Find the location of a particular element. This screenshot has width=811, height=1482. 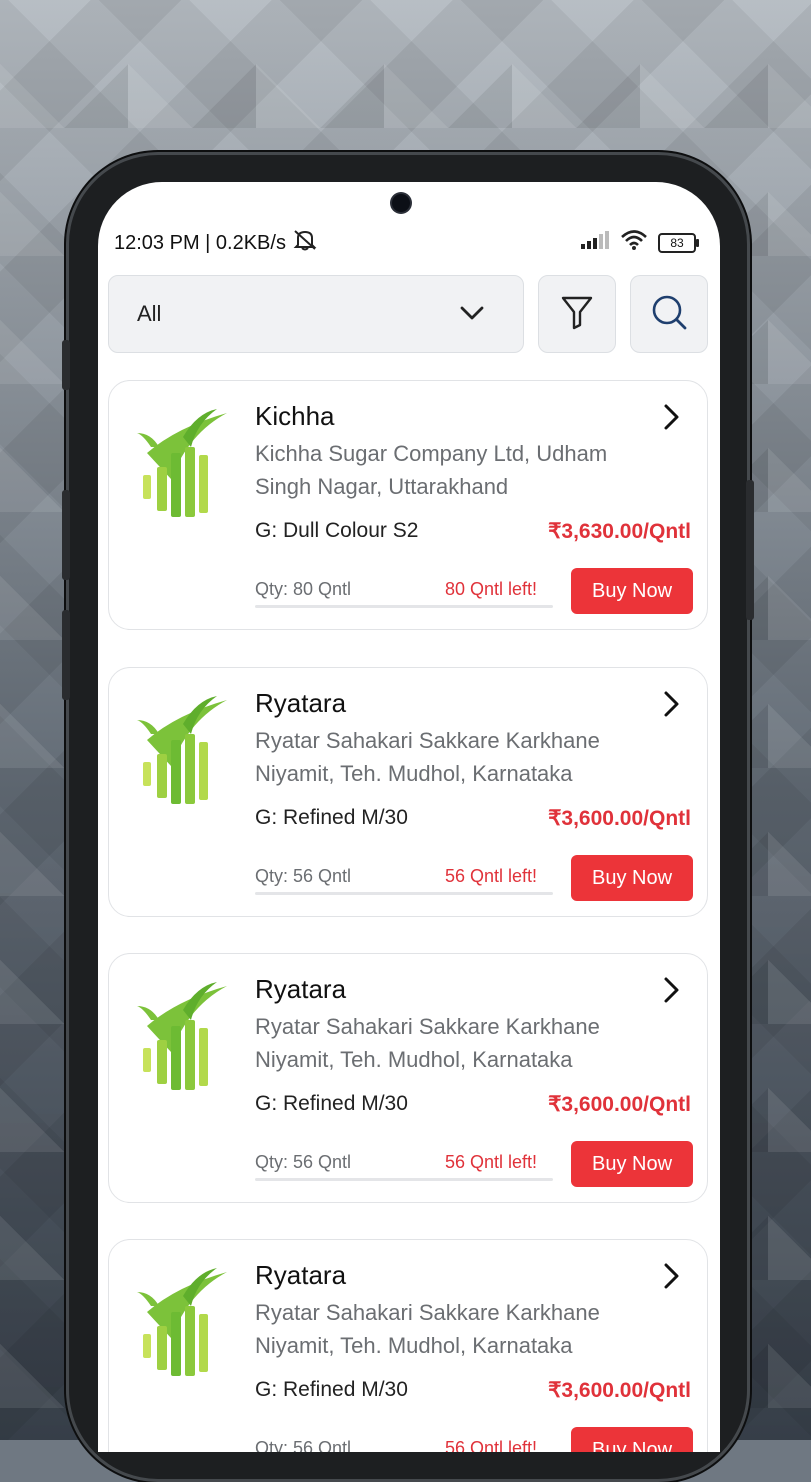

filter-button is located at coordinates (577, 314).